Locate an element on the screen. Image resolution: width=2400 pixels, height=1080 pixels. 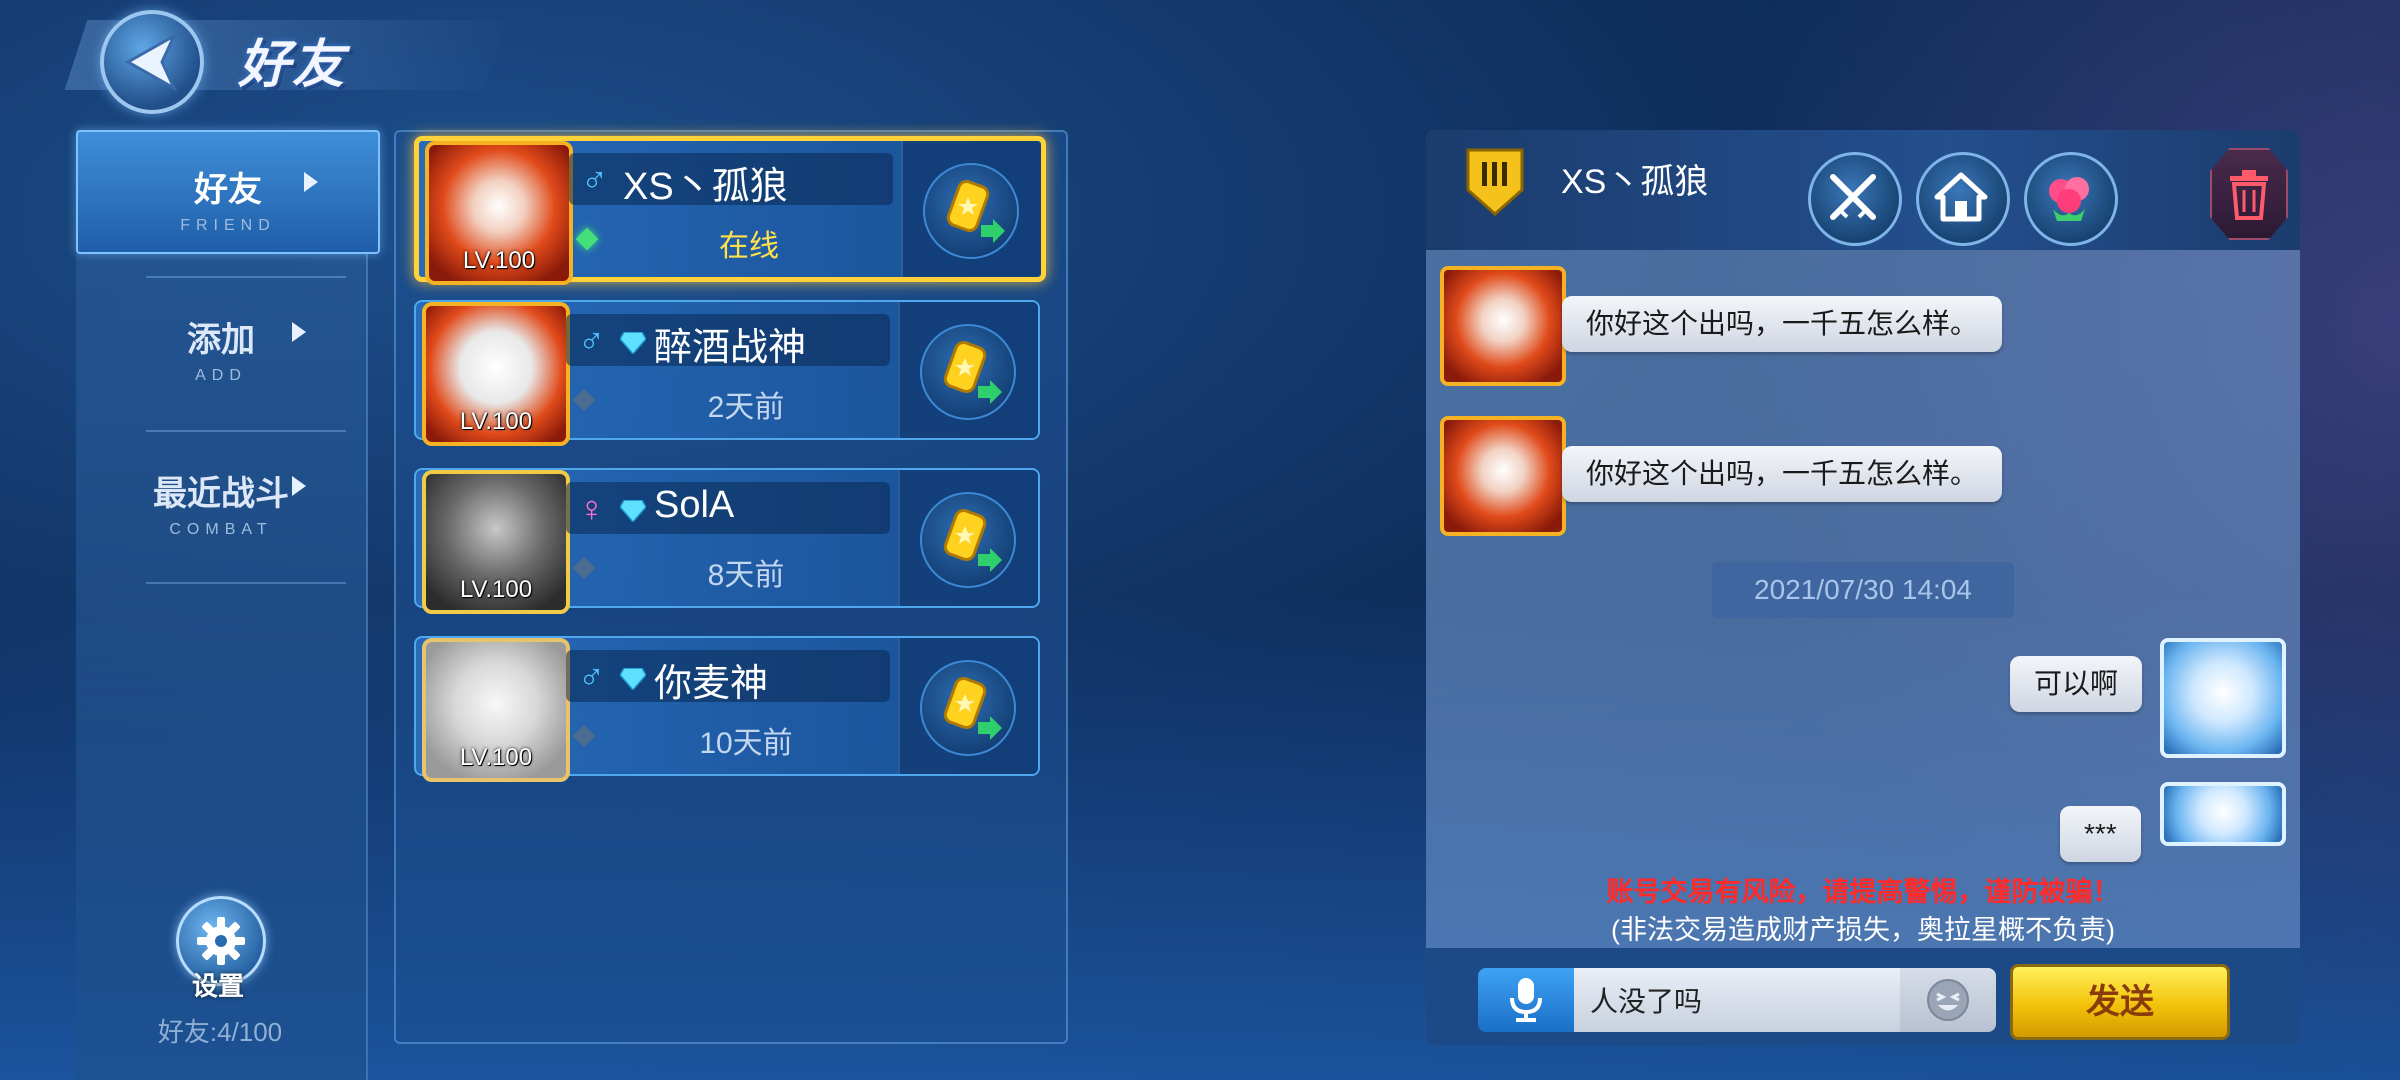
friend-name: XS丶孤狼 is located at coordinates (705, 187).